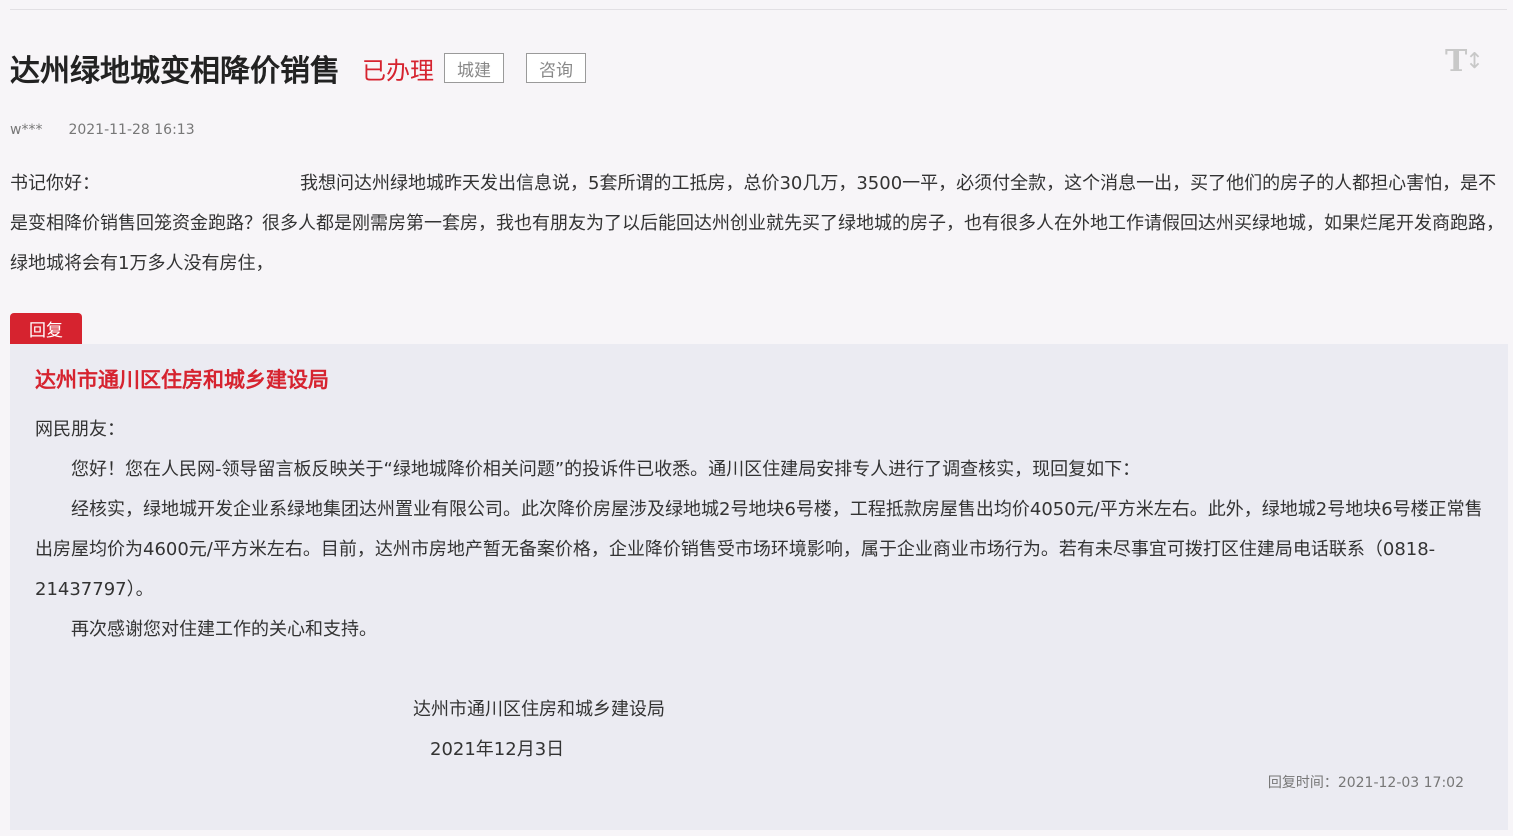 The width and height of the screenshot is (1513, 836). I want to click on tag-type: 咨询, so click(556, 68).